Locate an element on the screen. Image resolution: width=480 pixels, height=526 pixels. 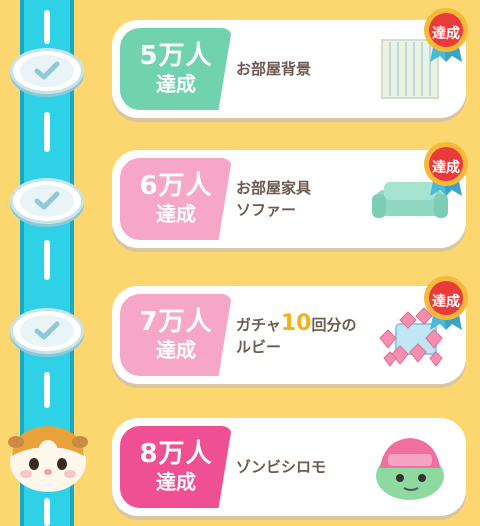
milestone-card-60k: 6万人 達成 お部屋家具 ソファー is located at coordinates (289, 199).